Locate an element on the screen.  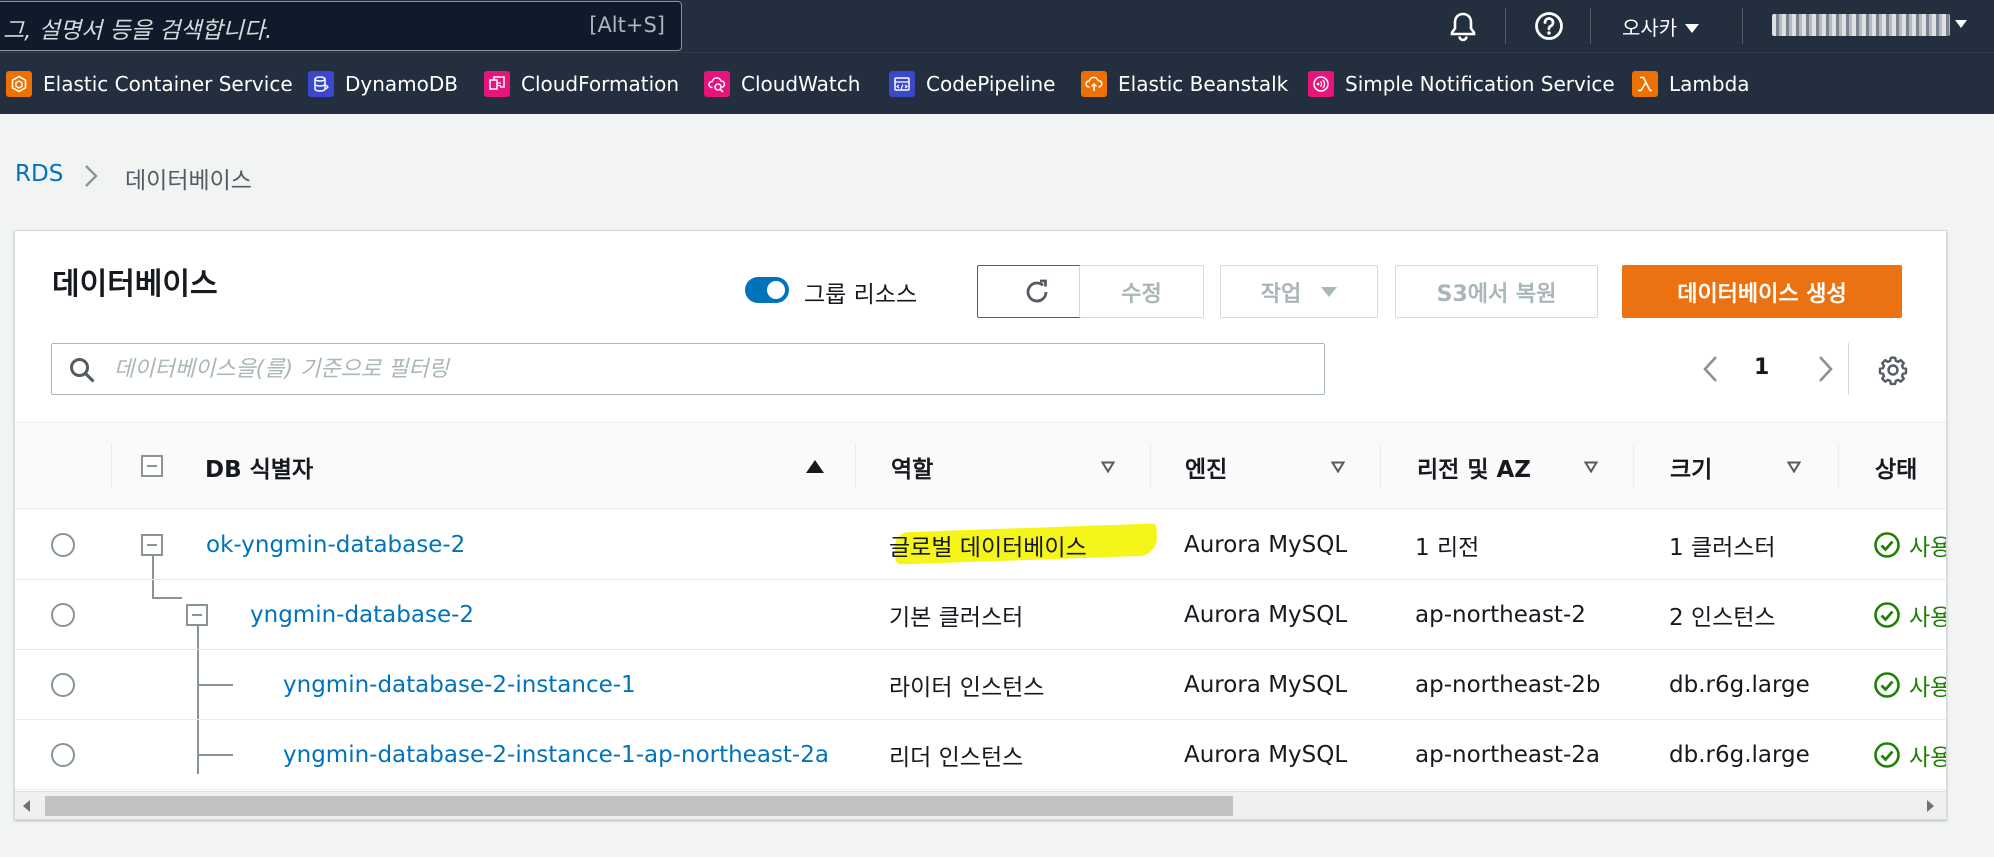
role-cell: 기본 클러스터 is located at coordinates (956, 618).